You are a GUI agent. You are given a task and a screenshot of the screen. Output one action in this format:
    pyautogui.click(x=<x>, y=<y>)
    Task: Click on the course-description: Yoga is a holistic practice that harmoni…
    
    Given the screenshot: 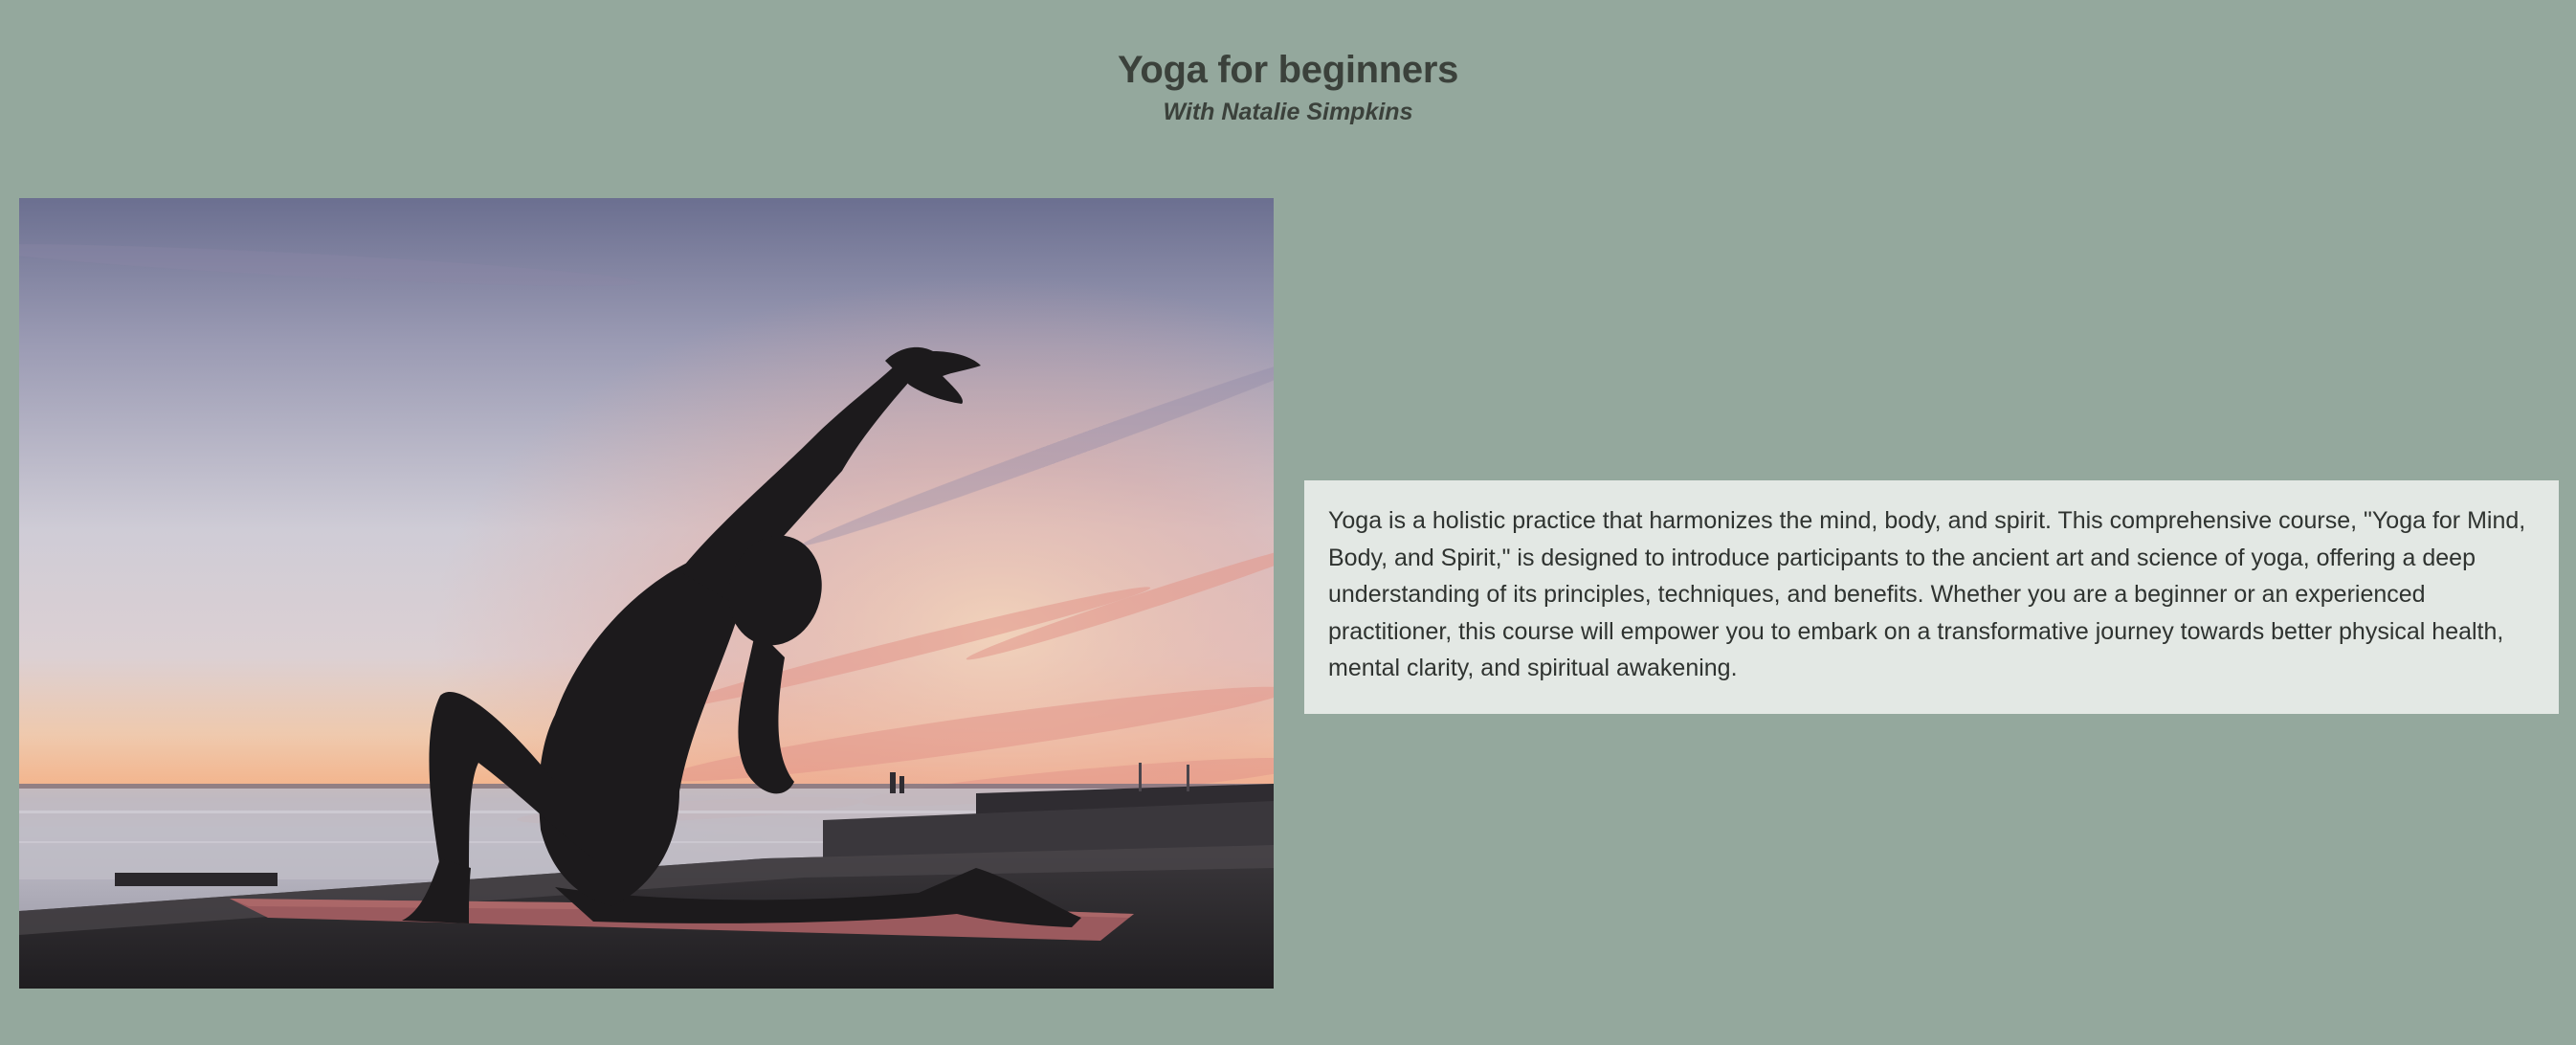 What is the action you would take?
    pyautogui.click(x=1927, y=594)
    